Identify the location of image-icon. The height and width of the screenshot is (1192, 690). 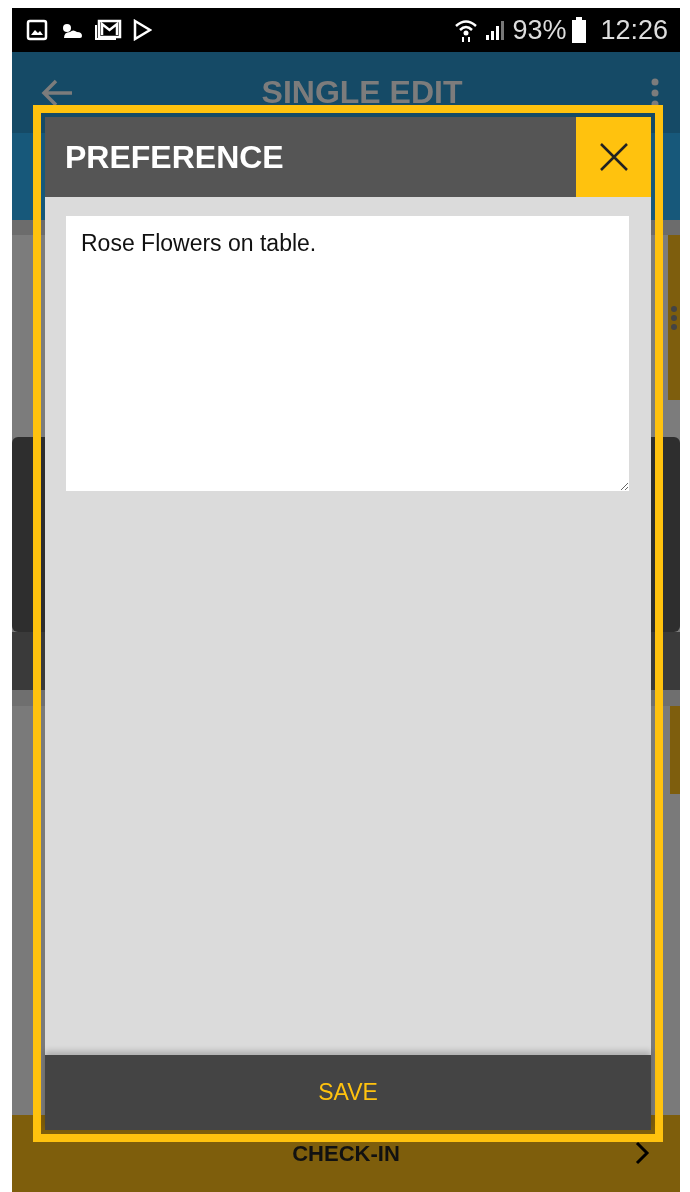
(37, 30).